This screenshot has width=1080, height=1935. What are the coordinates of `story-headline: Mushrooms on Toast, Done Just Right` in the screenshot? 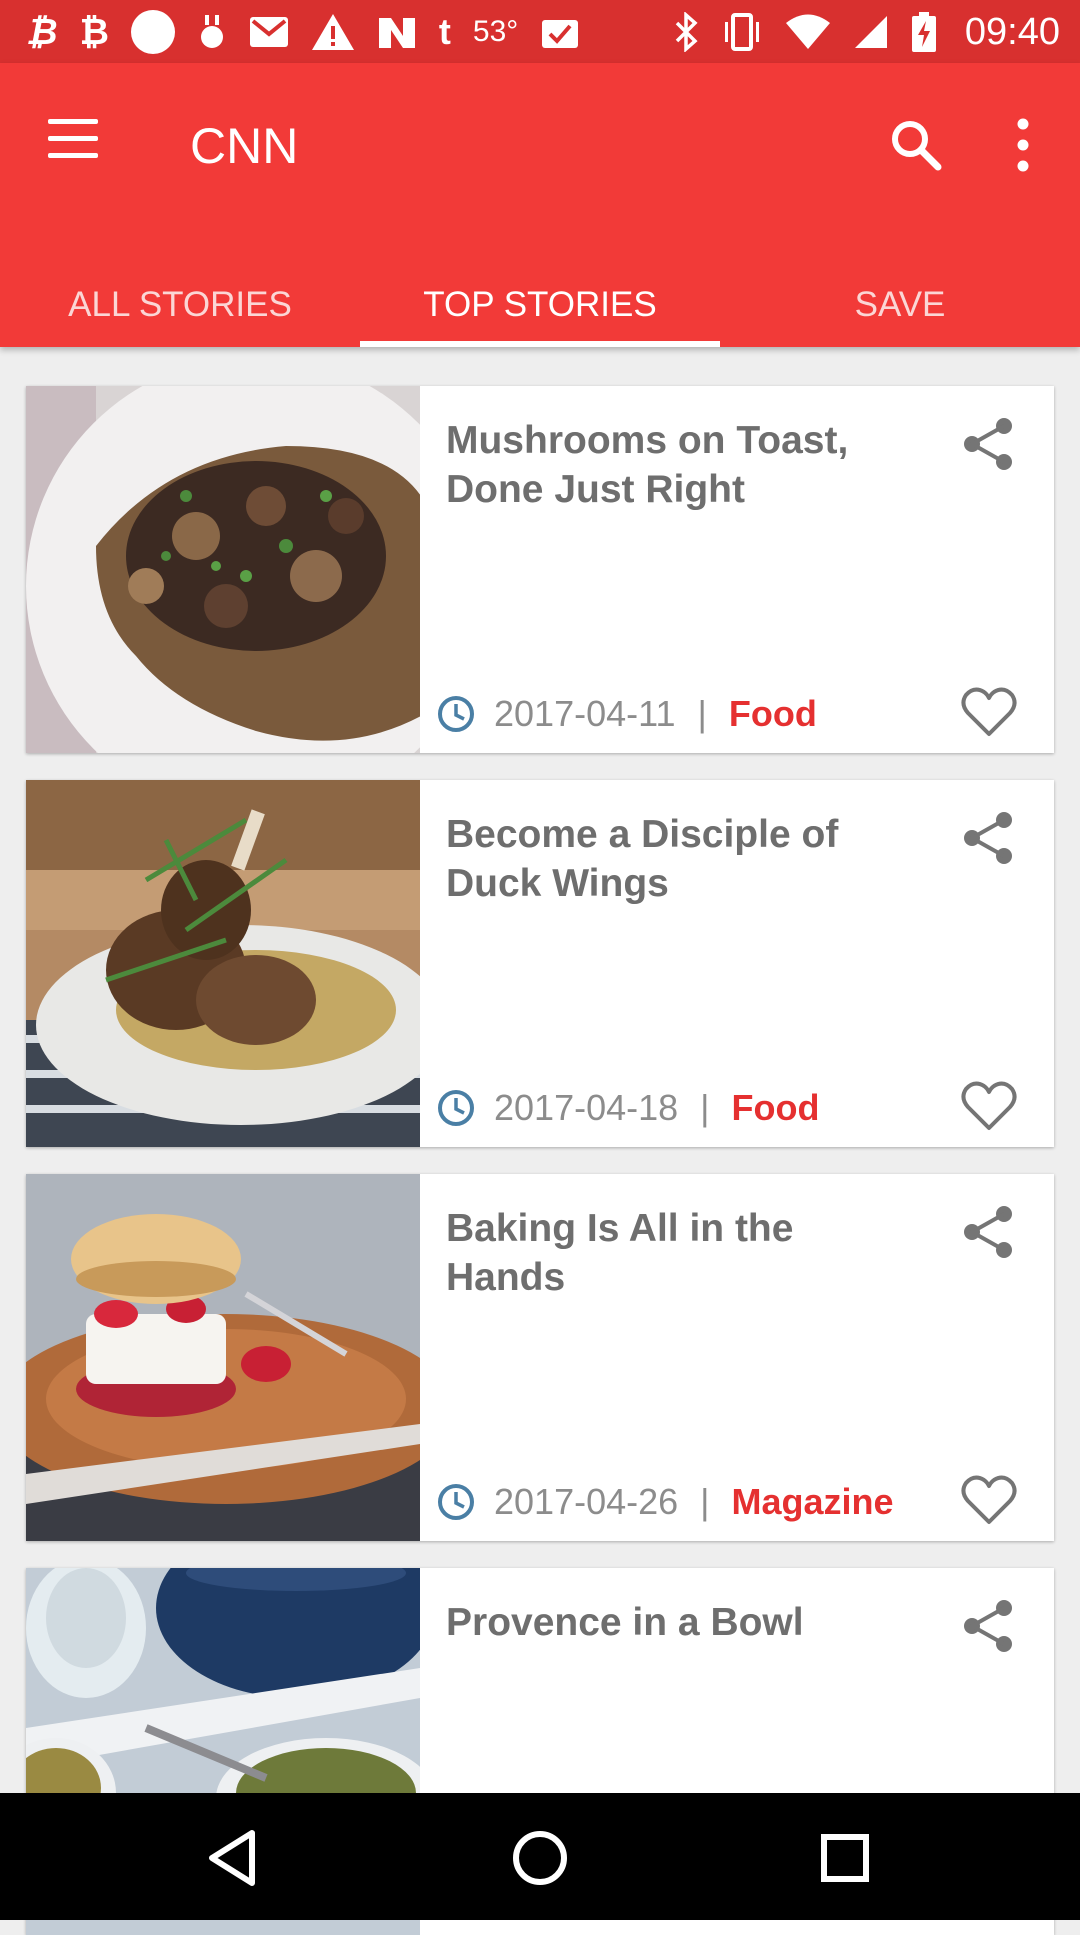 It's located at (681, 465).